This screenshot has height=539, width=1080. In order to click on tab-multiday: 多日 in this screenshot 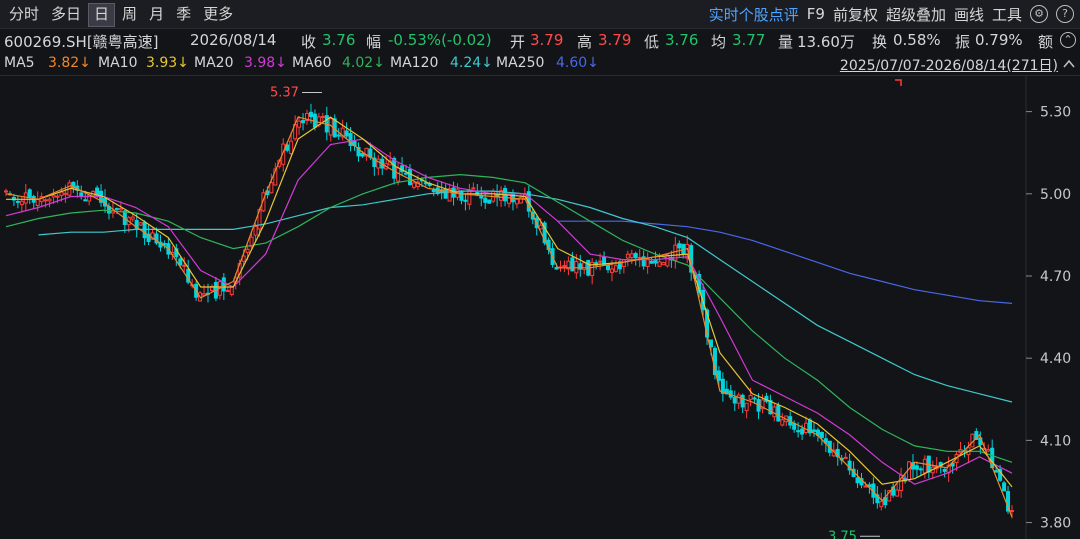, I will do `click(66, 14)`.